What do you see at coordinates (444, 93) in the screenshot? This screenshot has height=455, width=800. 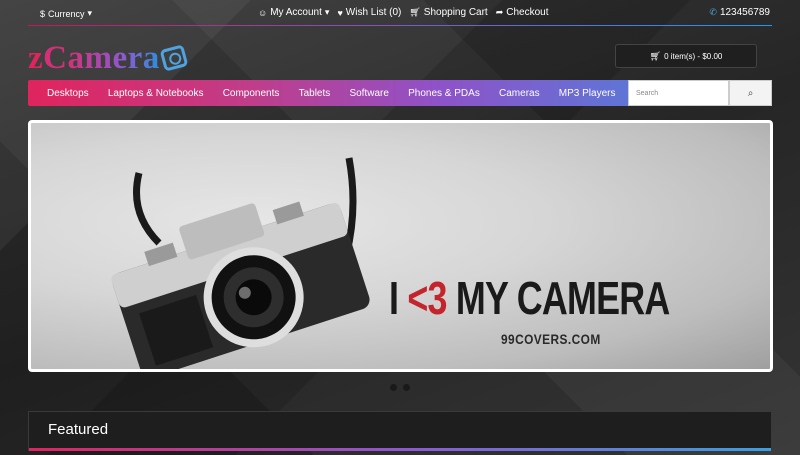 I see `nav-item-phones: Phones & PDAs` at bounding box center [444, 93].